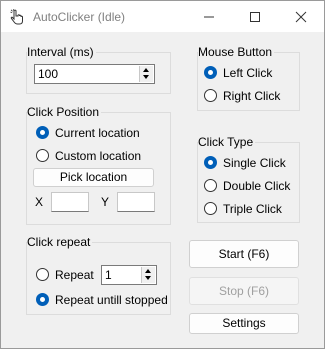  Describe the element at coordinates (105, 202) in the screenshot. I see `y-label: Y` at that location.